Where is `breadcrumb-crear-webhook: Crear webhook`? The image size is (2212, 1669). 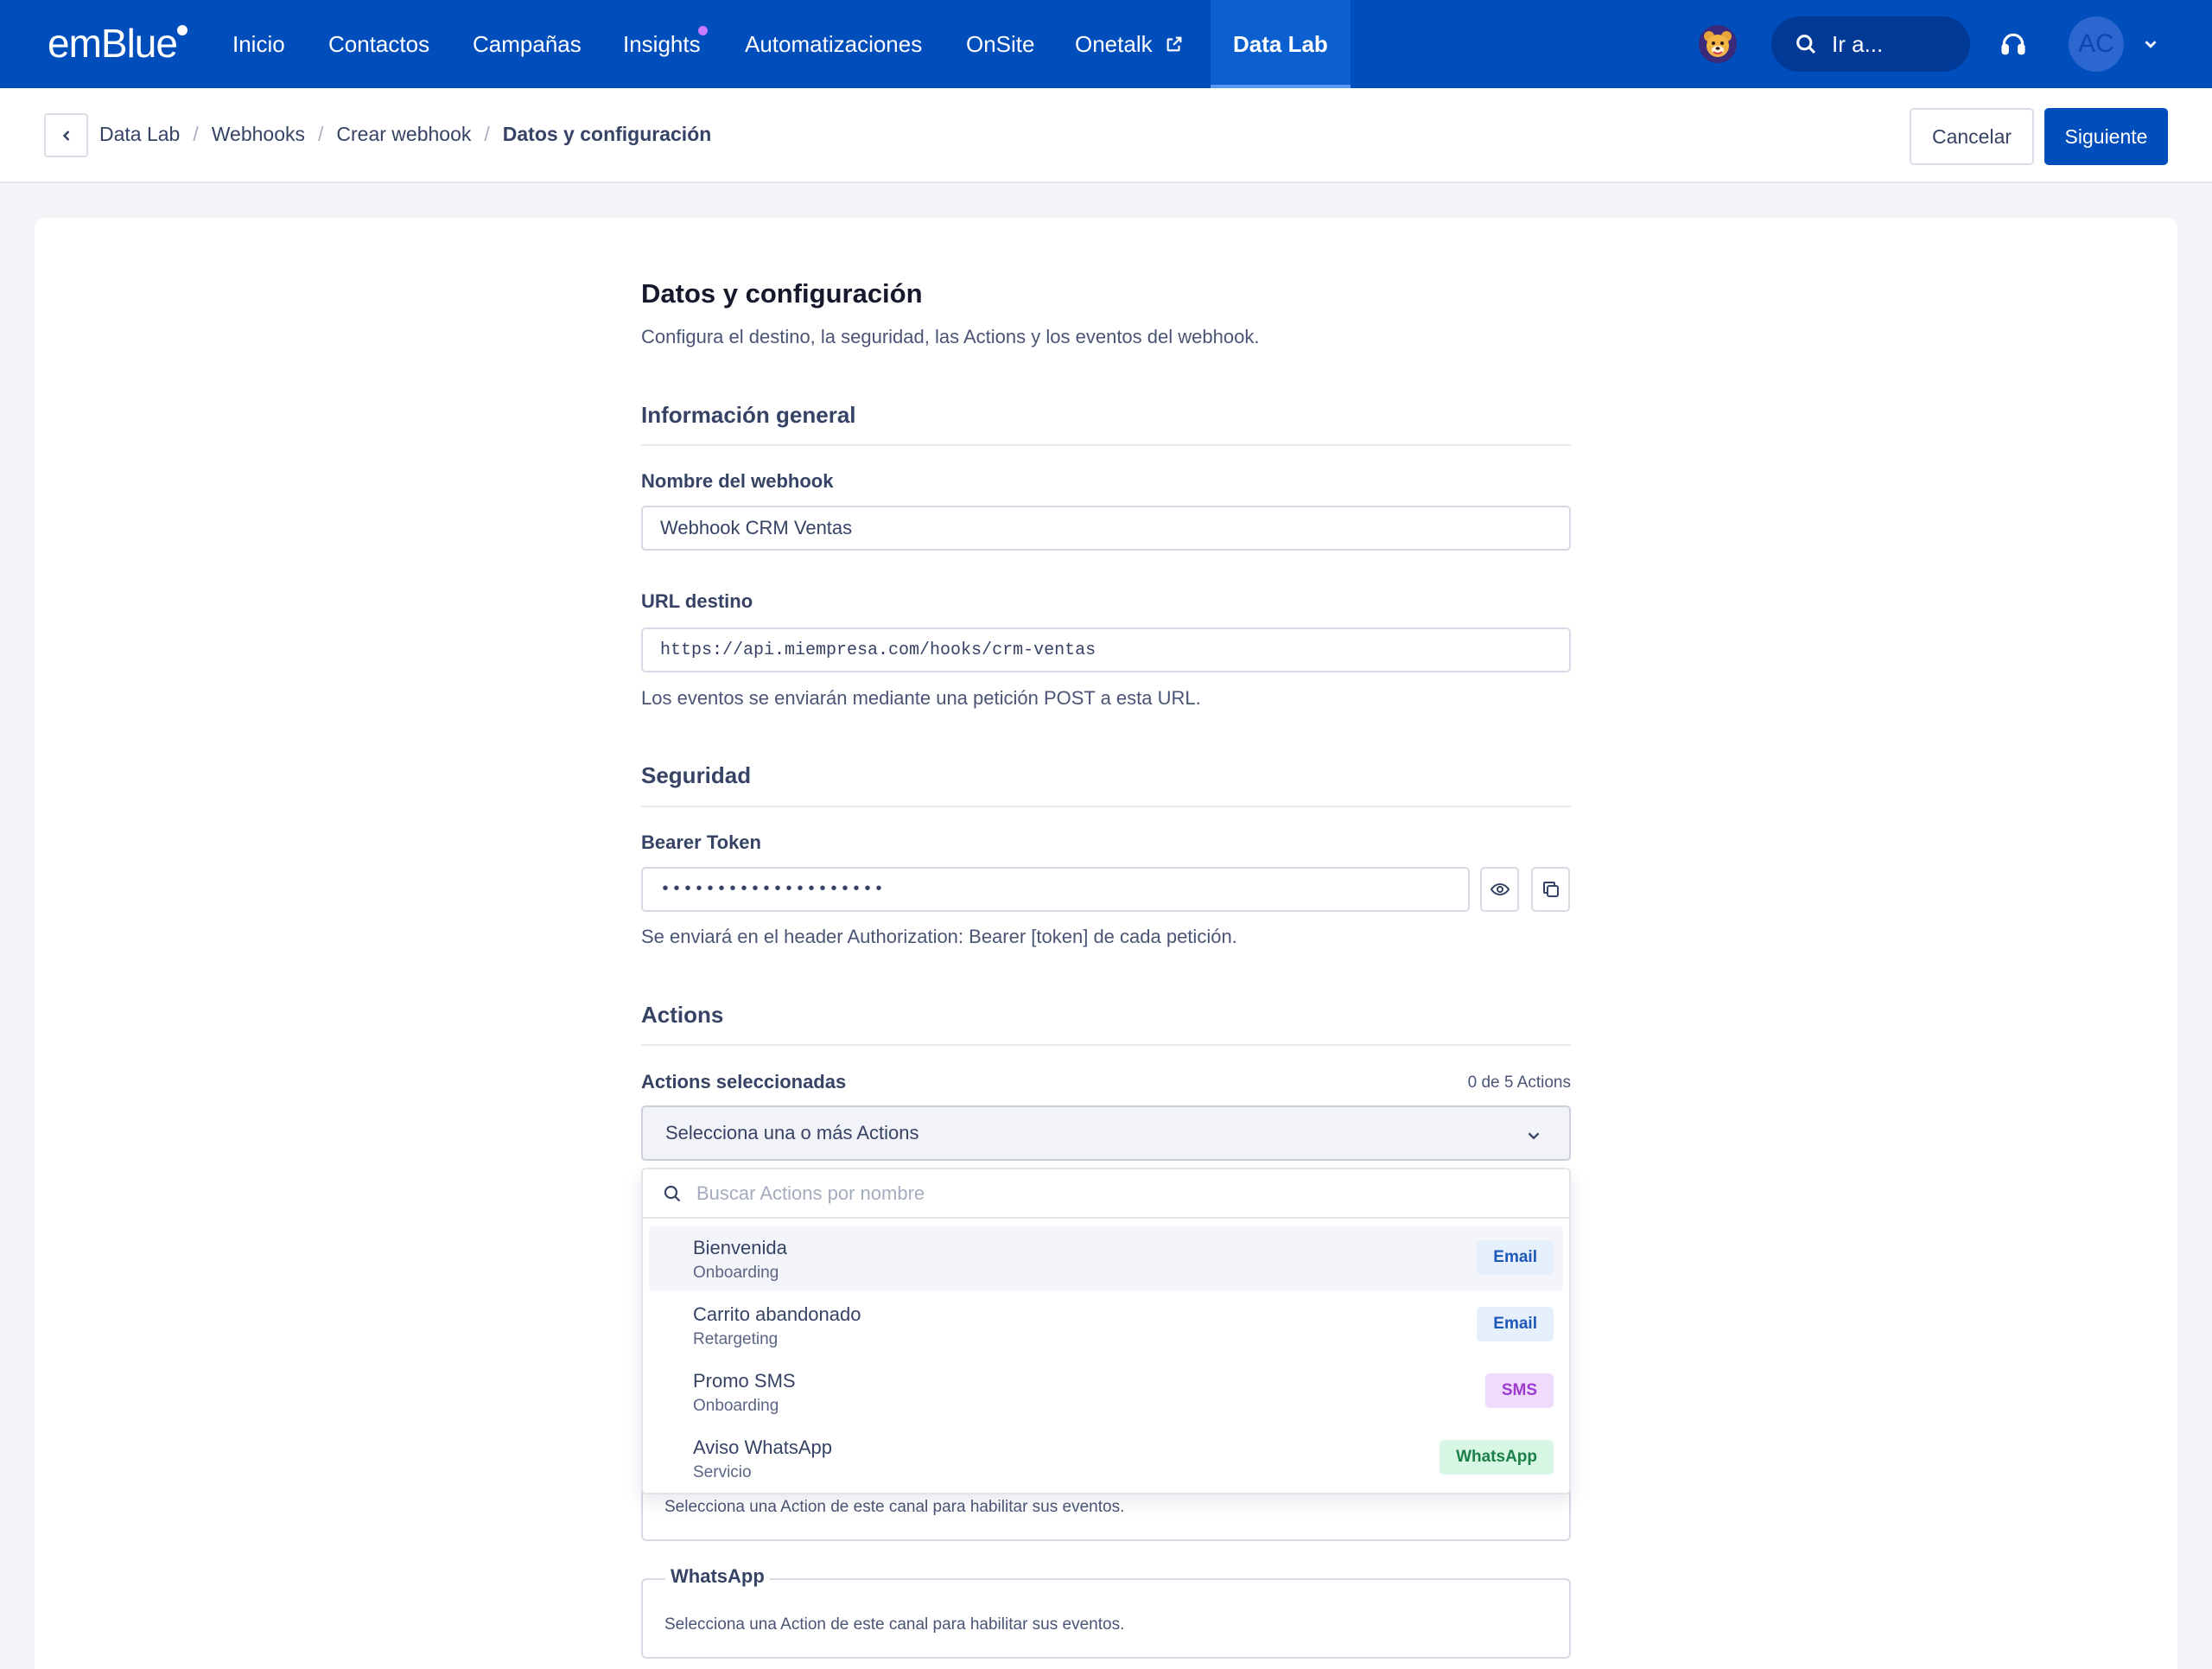 breadcrumb-crear-webhook: Crear webhook is located at coordinates (403, 134).